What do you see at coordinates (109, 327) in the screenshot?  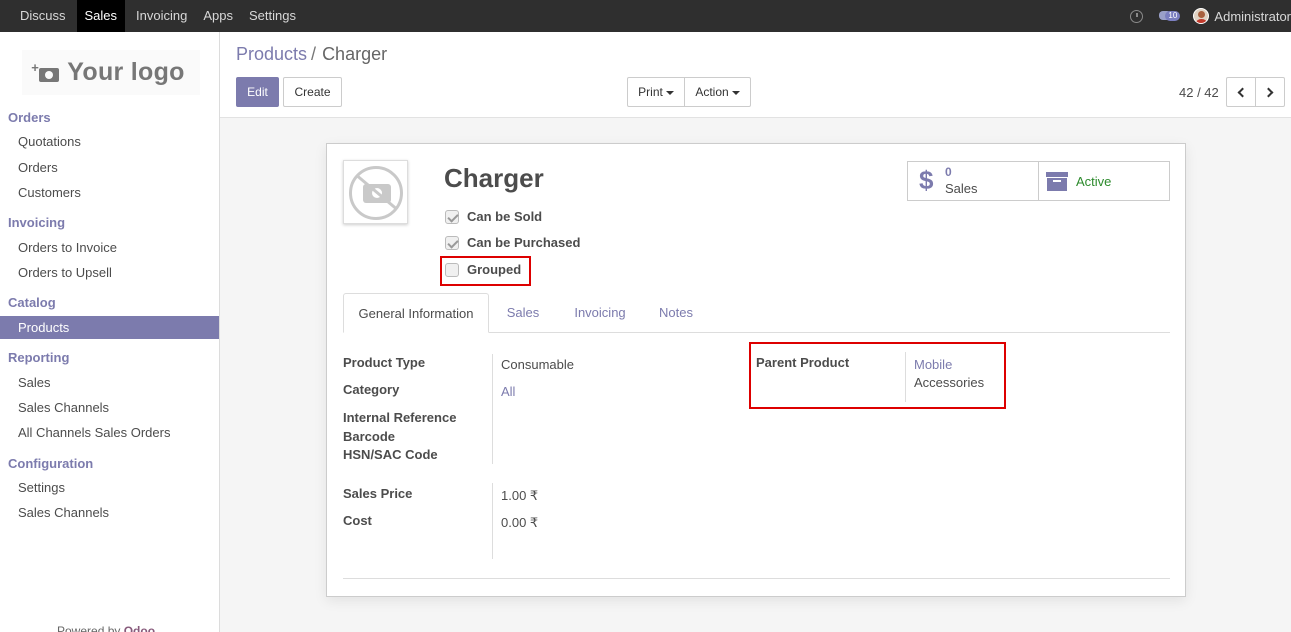 I see `sidebar-item-products: Products` at bounding box center [109, 327].